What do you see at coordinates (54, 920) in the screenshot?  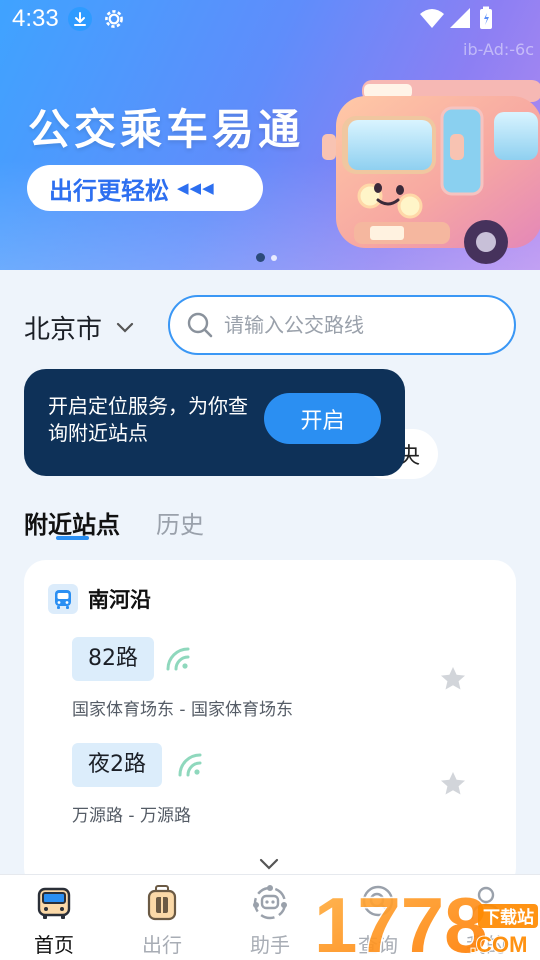 I see `nav-home: 首页` at bounding box center [54, 920].